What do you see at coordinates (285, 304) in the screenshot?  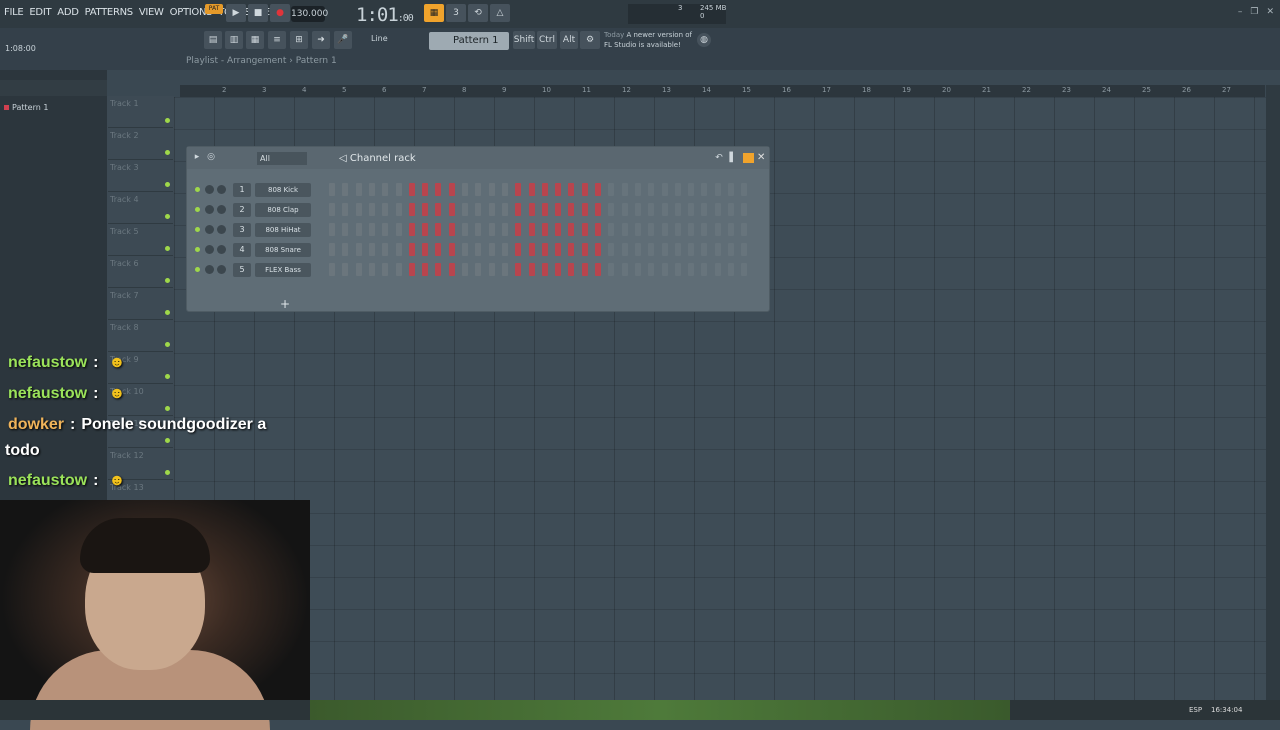 I see `add-channel-button: +` at bounding box center [285, 304].